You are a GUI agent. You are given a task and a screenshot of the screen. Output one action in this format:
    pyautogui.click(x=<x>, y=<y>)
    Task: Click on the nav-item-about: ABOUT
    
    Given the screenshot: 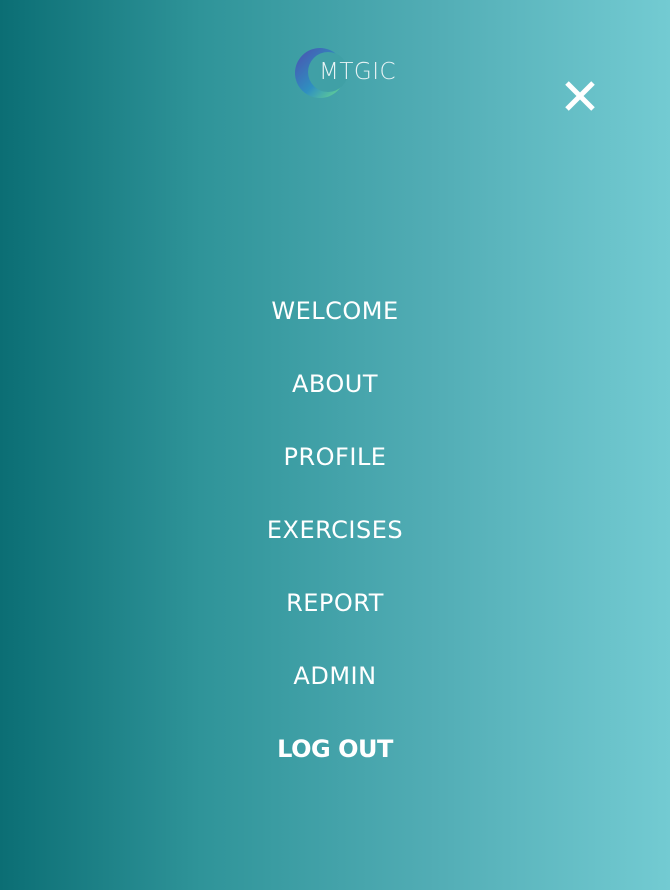 What is the action you would take?
    pyautogui.click(x=335, y=391)
    